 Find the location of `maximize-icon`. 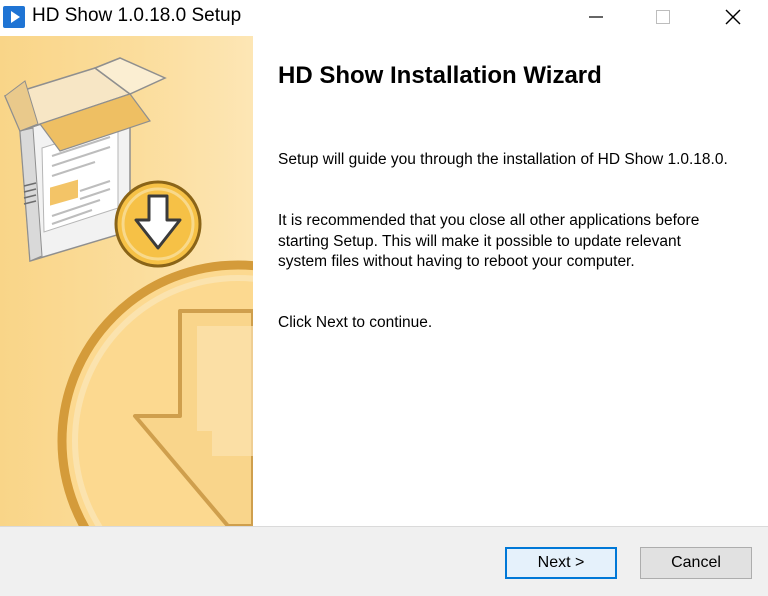

maximize-icon is located at coordinates (663, 17).